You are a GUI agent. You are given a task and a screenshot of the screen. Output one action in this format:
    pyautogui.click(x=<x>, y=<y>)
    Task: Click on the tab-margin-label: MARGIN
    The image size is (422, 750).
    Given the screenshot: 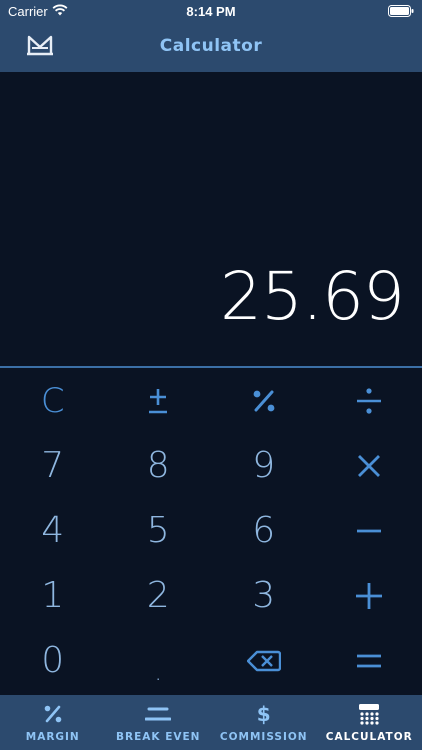 What is the action you would take?
    pyautogui.click(x=52, y=737)
    